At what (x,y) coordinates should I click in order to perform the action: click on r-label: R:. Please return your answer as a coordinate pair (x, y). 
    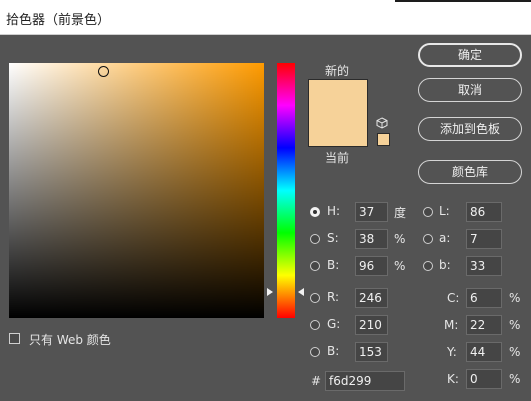
    Looking at the image, I should click on (333, 297).